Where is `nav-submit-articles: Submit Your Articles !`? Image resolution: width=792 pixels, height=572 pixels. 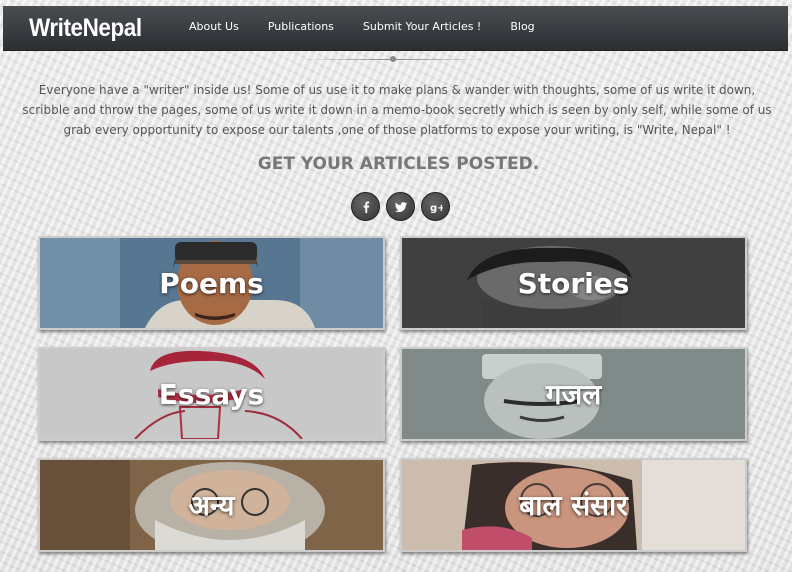
nav-submit-articles: Submit Your Articles ! is located at coordinates (422, 26).